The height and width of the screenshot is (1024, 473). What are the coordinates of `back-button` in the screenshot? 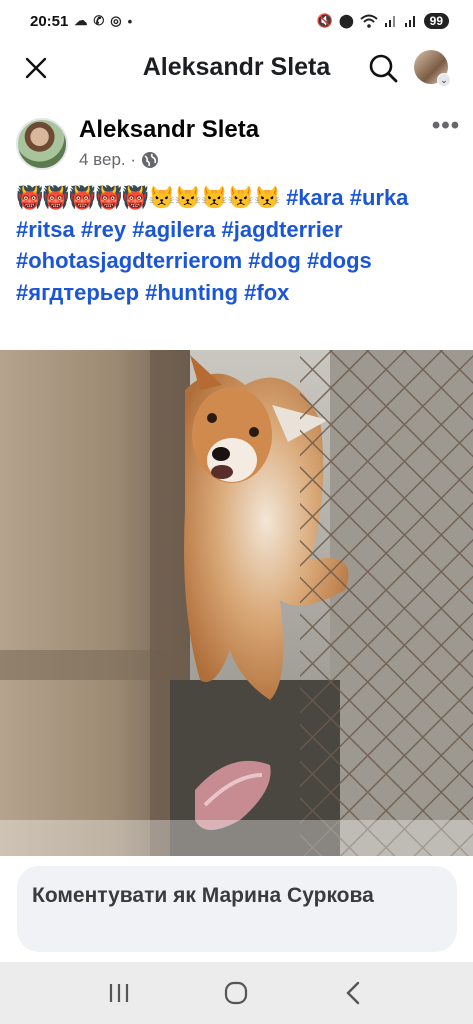 It's located at (354, 993).